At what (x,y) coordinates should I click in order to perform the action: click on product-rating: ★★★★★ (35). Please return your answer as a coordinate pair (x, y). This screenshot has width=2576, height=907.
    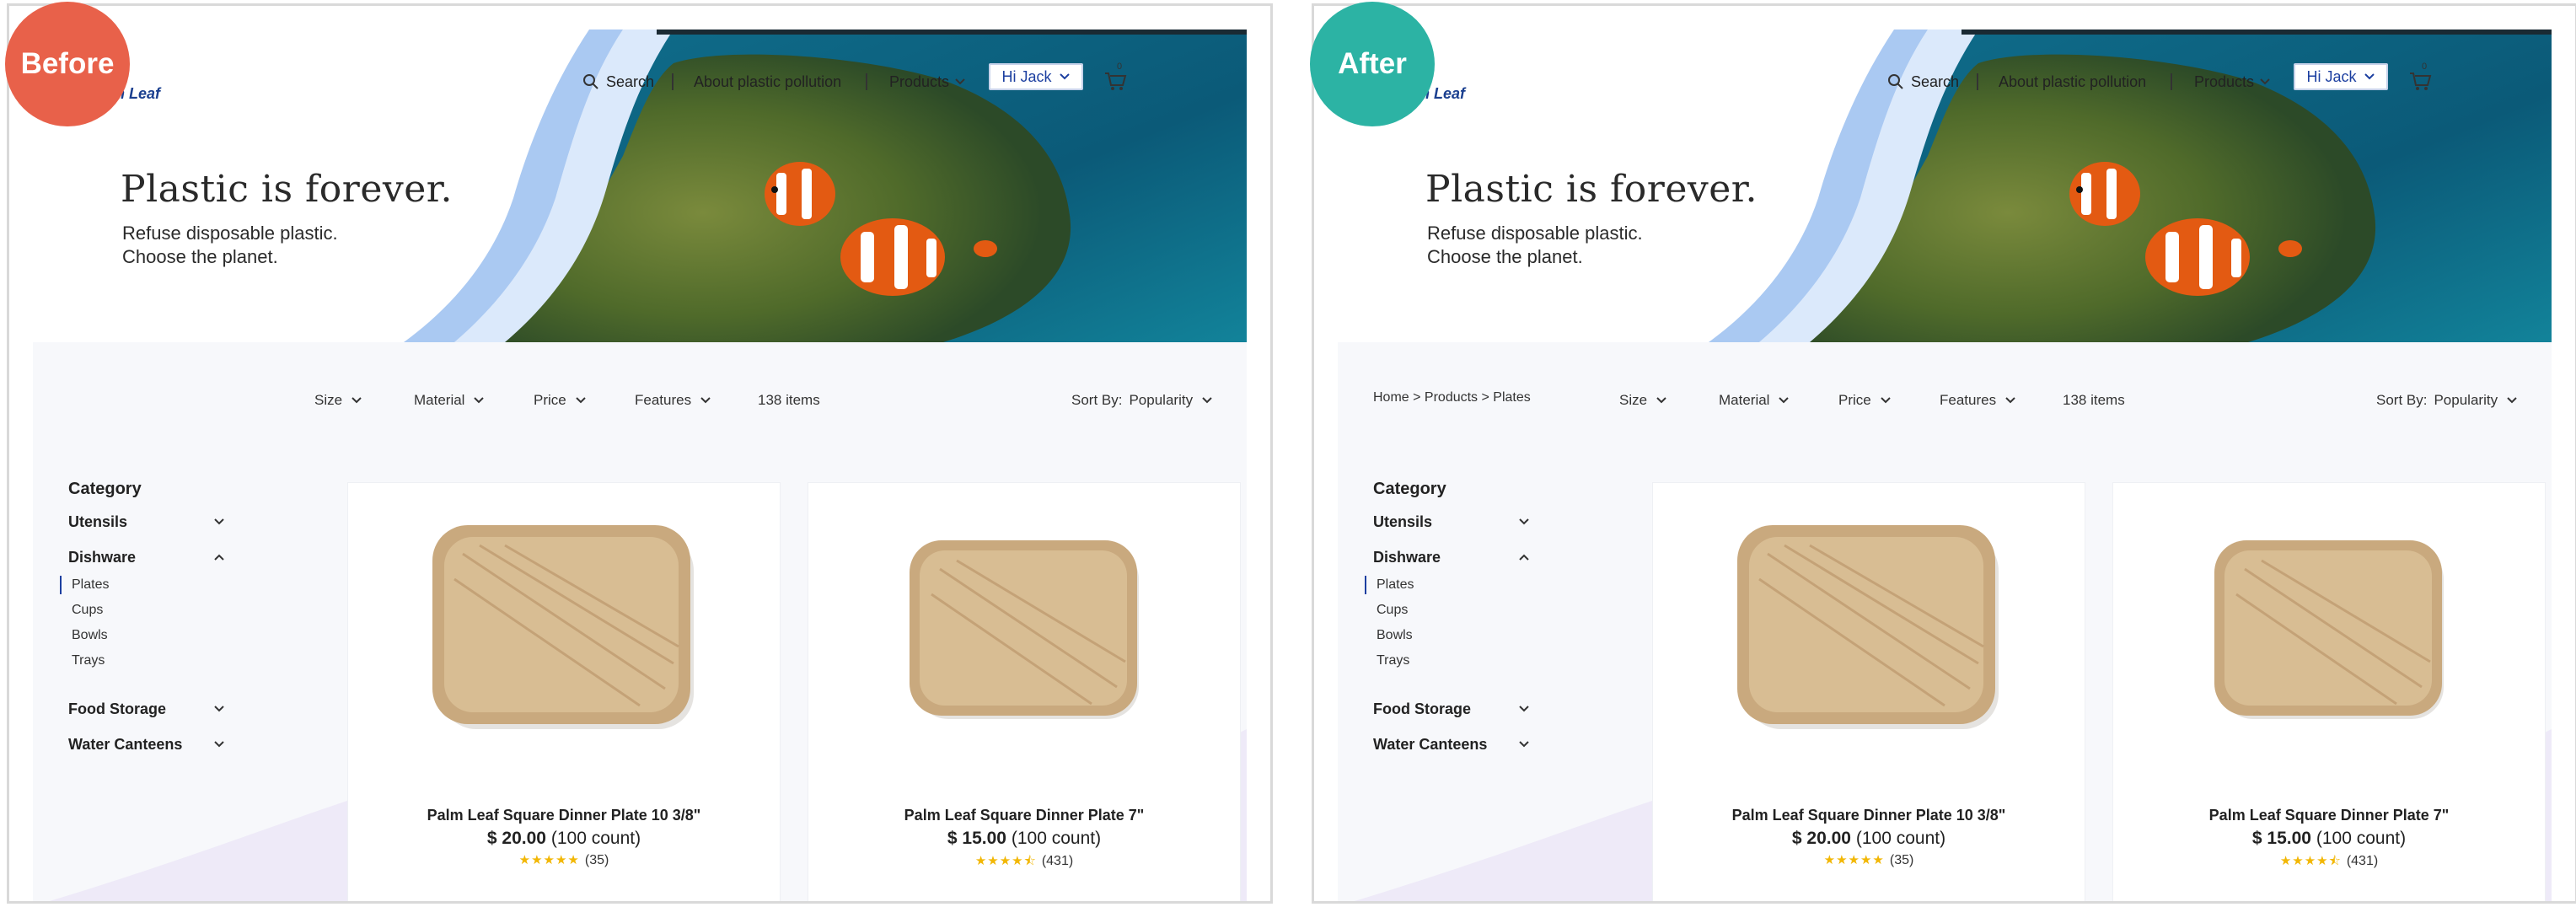
    Looking at the image, I should click on (1869, 860).